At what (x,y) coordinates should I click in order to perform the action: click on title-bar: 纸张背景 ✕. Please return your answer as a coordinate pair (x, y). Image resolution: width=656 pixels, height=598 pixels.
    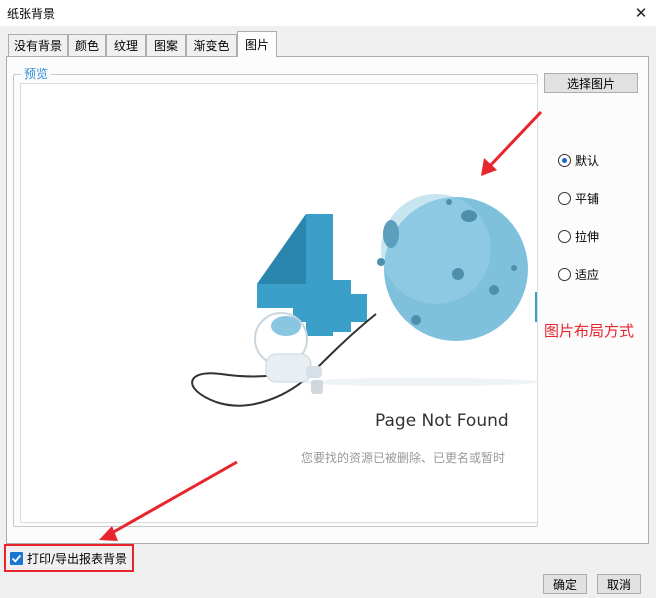
    Looking at the image, I should click on (328, 13).